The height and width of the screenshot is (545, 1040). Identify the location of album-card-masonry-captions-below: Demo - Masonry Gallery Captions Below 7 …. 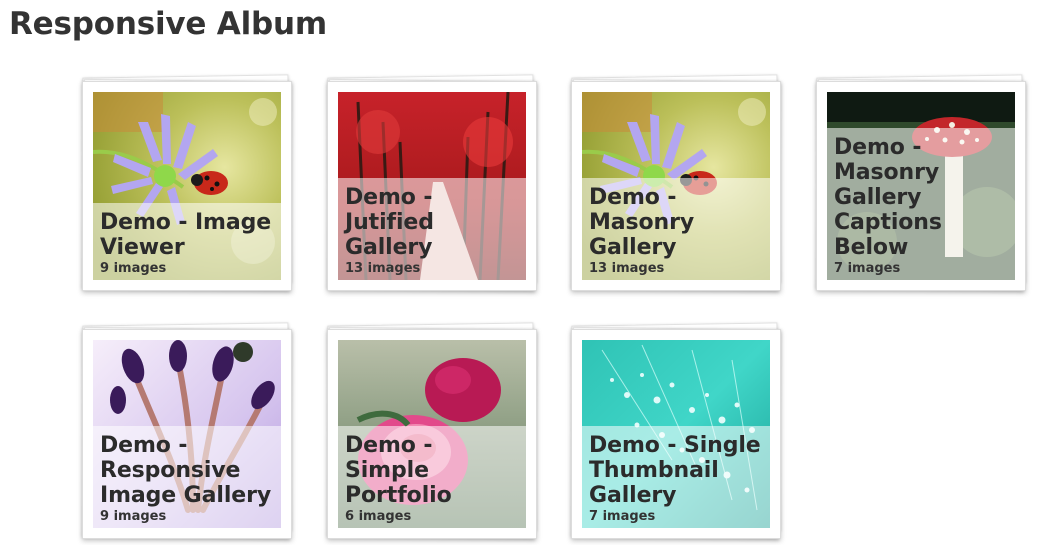
(921, 183).